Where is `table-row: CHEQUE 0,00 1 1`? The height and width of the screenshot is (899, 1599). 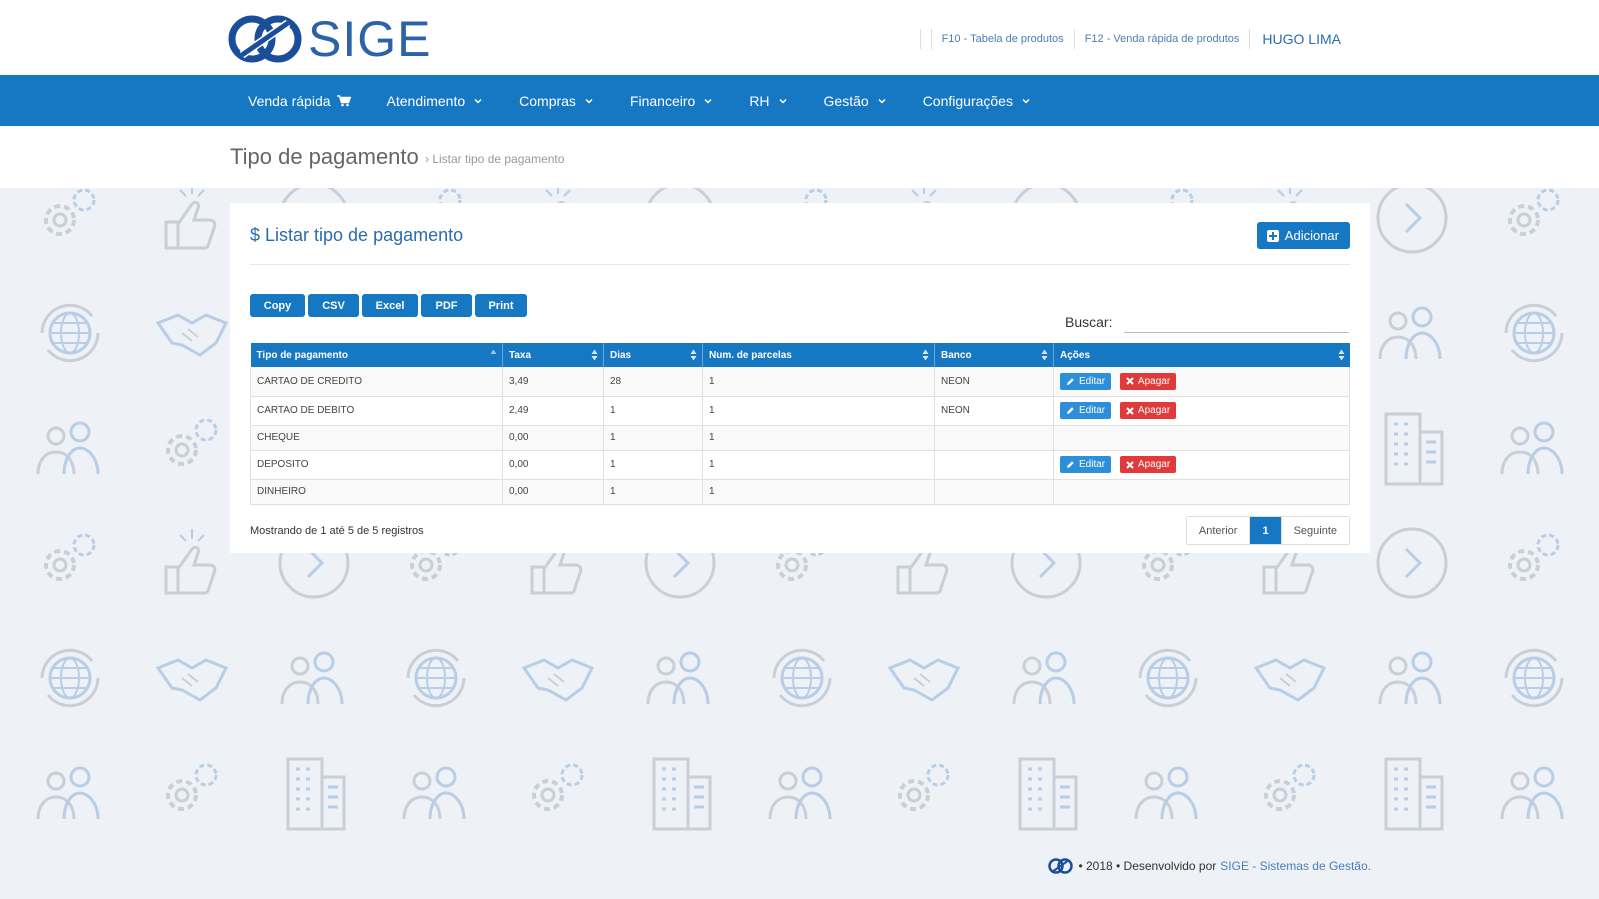 table-row: CHEQUE 0,00 1 1 is located at coordinates (800, 438).